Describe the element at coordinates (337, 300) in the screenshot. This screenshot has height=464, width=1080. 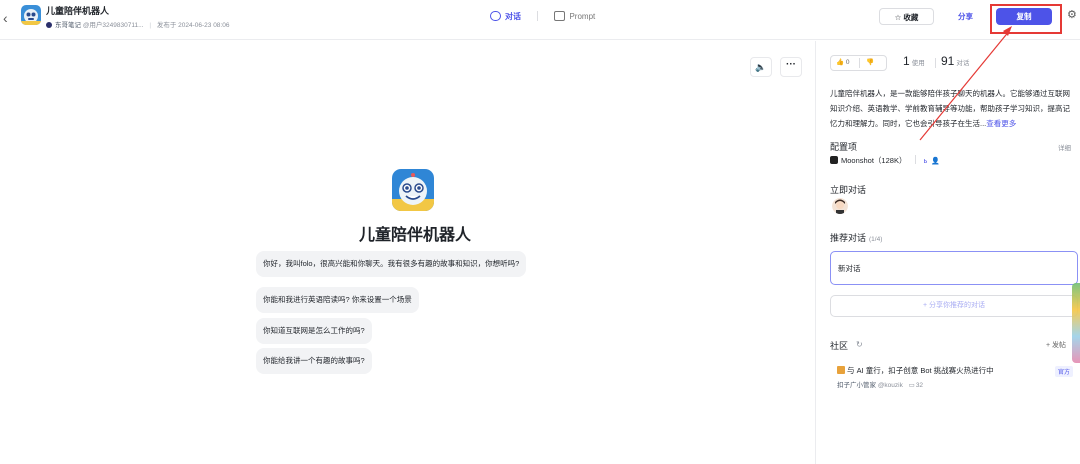
I see `suggestion-1: 你能和我进行英语陪读吗? 你来设置一个场景` at that location.